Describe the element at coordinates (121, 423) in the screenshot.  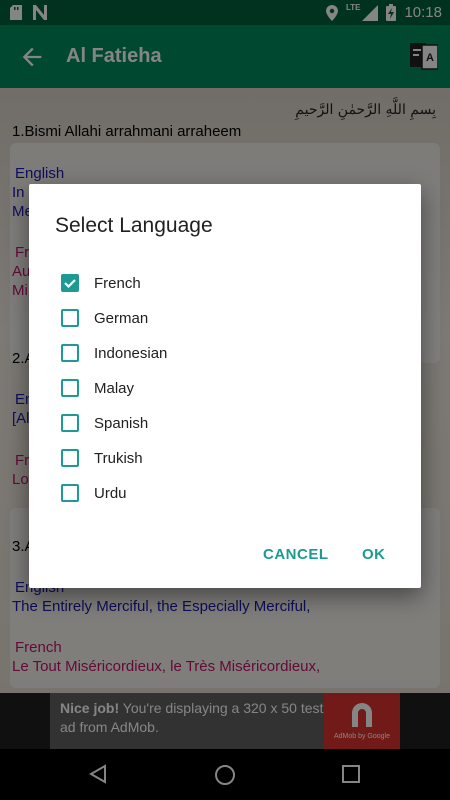
I see `language-label: Spanish` at that location.